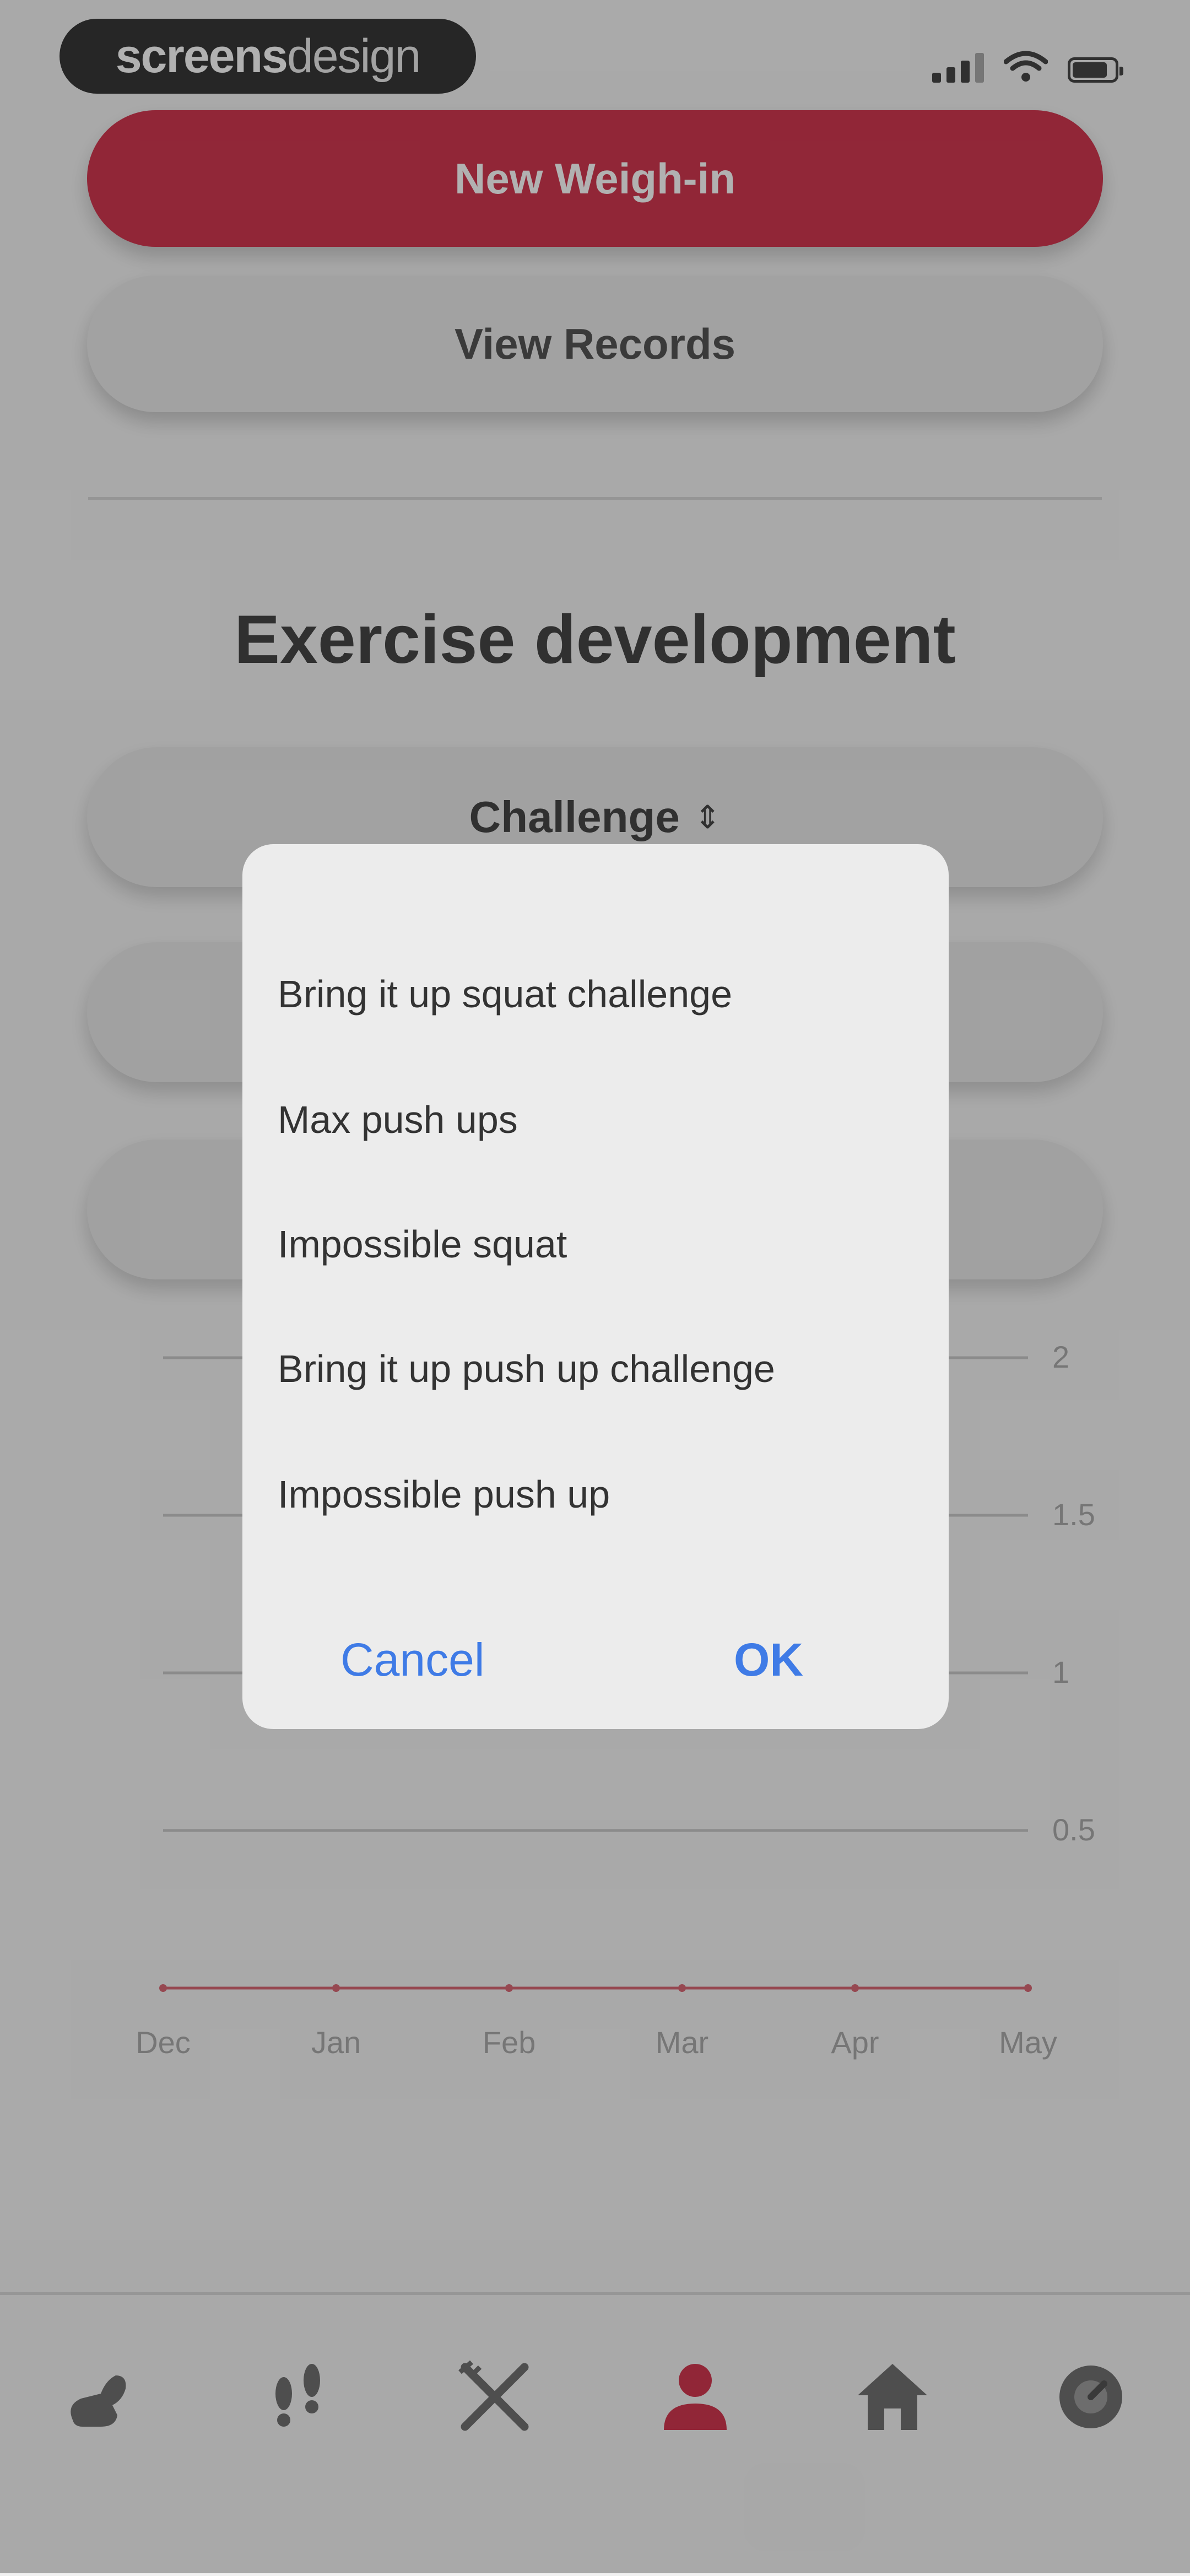 This screenshot has height=2576, width=1190. I want to click on option-item: Impossible push up, so click(444, 1494).